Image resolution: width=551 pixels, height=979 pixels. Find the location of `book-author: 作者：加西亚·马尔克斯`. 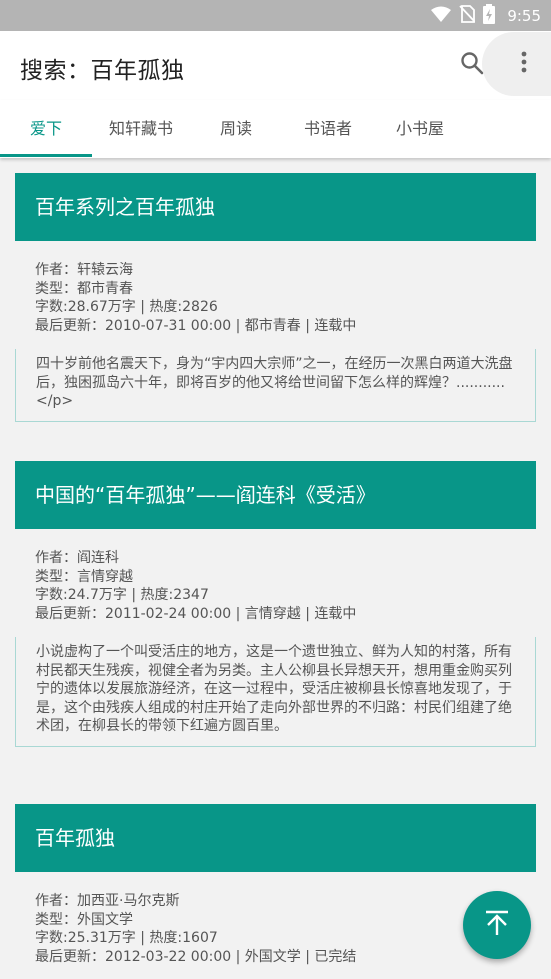

book-author: 作者：加西亚·马尔克斯 is located at coordinates (107, 901).